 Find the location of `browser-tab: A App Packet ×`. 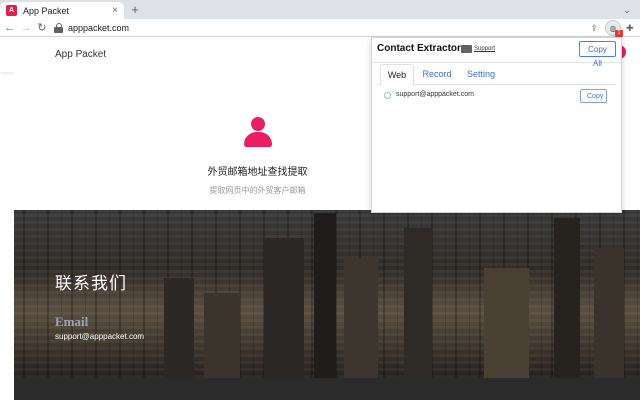

browser-tab: A App Packet × is located at coordinates (62, 10).